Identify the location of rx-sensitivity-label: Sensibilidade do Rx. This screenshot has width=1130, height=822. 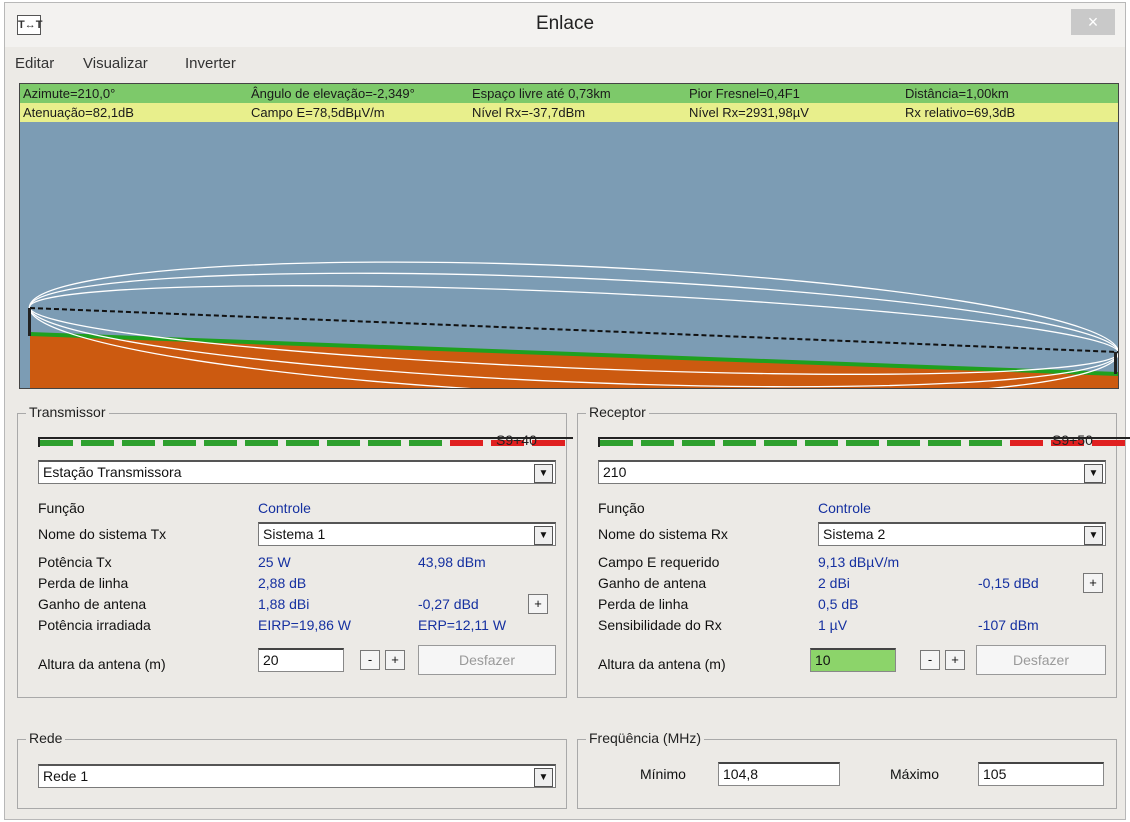
(660, 625).